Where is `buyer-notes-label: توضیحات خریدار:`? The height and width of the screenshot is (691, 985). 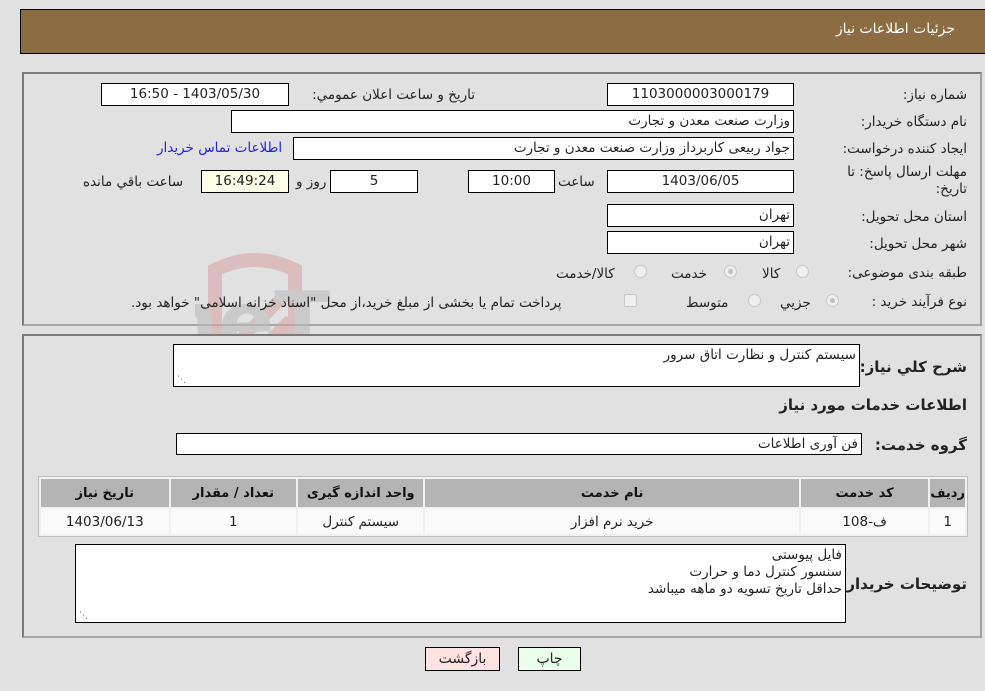 buyer-notes-label: توضیحات خریدار: is located at coordinates (903, 584).